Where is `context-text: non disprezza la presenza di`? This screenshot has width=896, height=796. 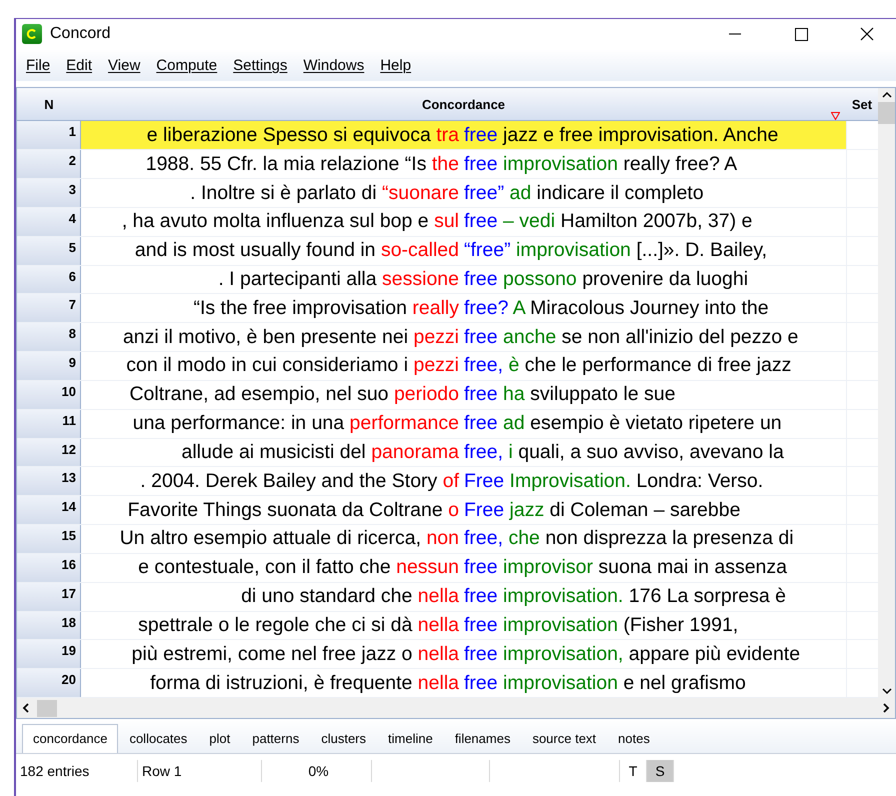 context-text: non disprezza la presenza di is located at coordinates (669, 538).